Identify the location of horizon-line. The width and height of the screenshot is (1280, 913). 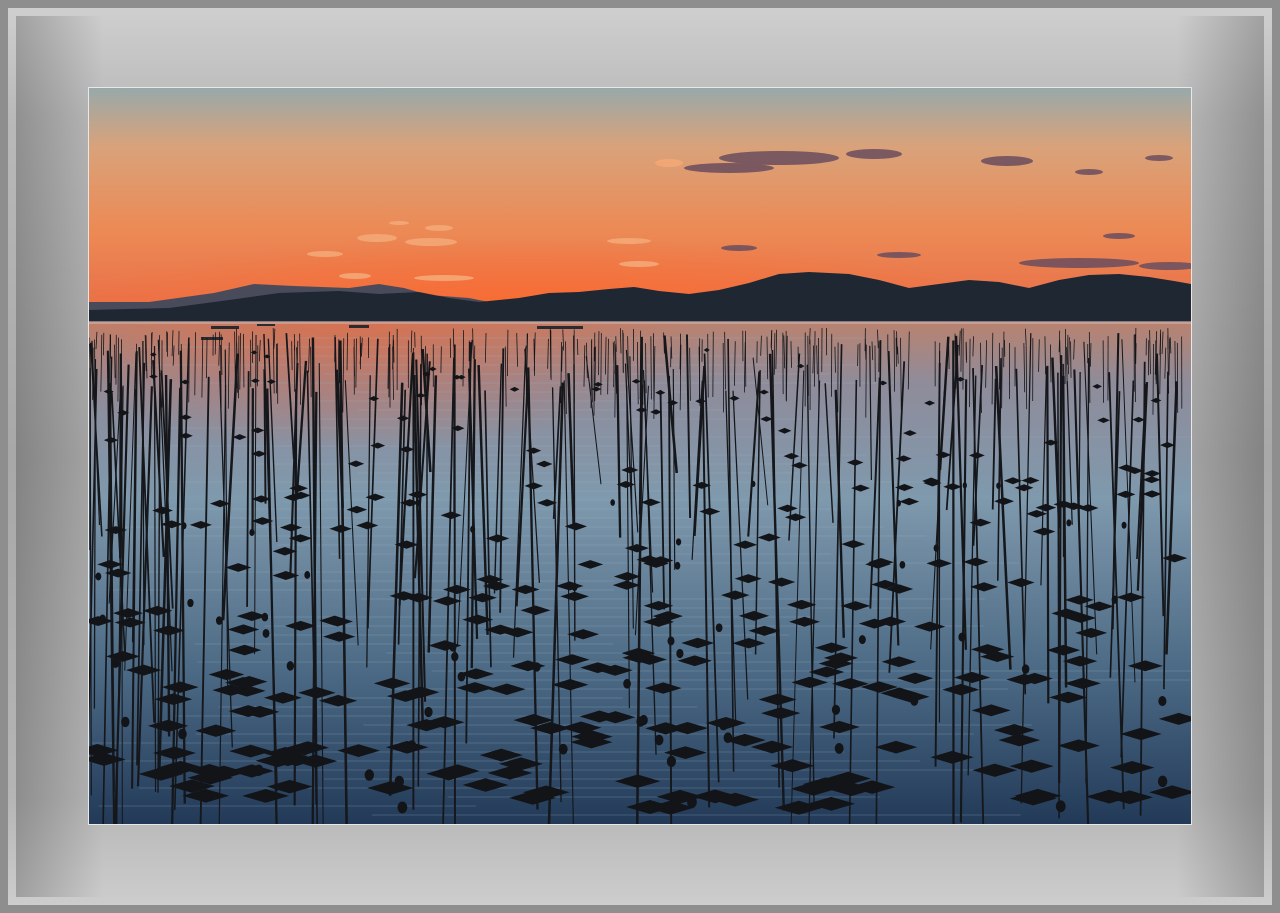
(640, 322).